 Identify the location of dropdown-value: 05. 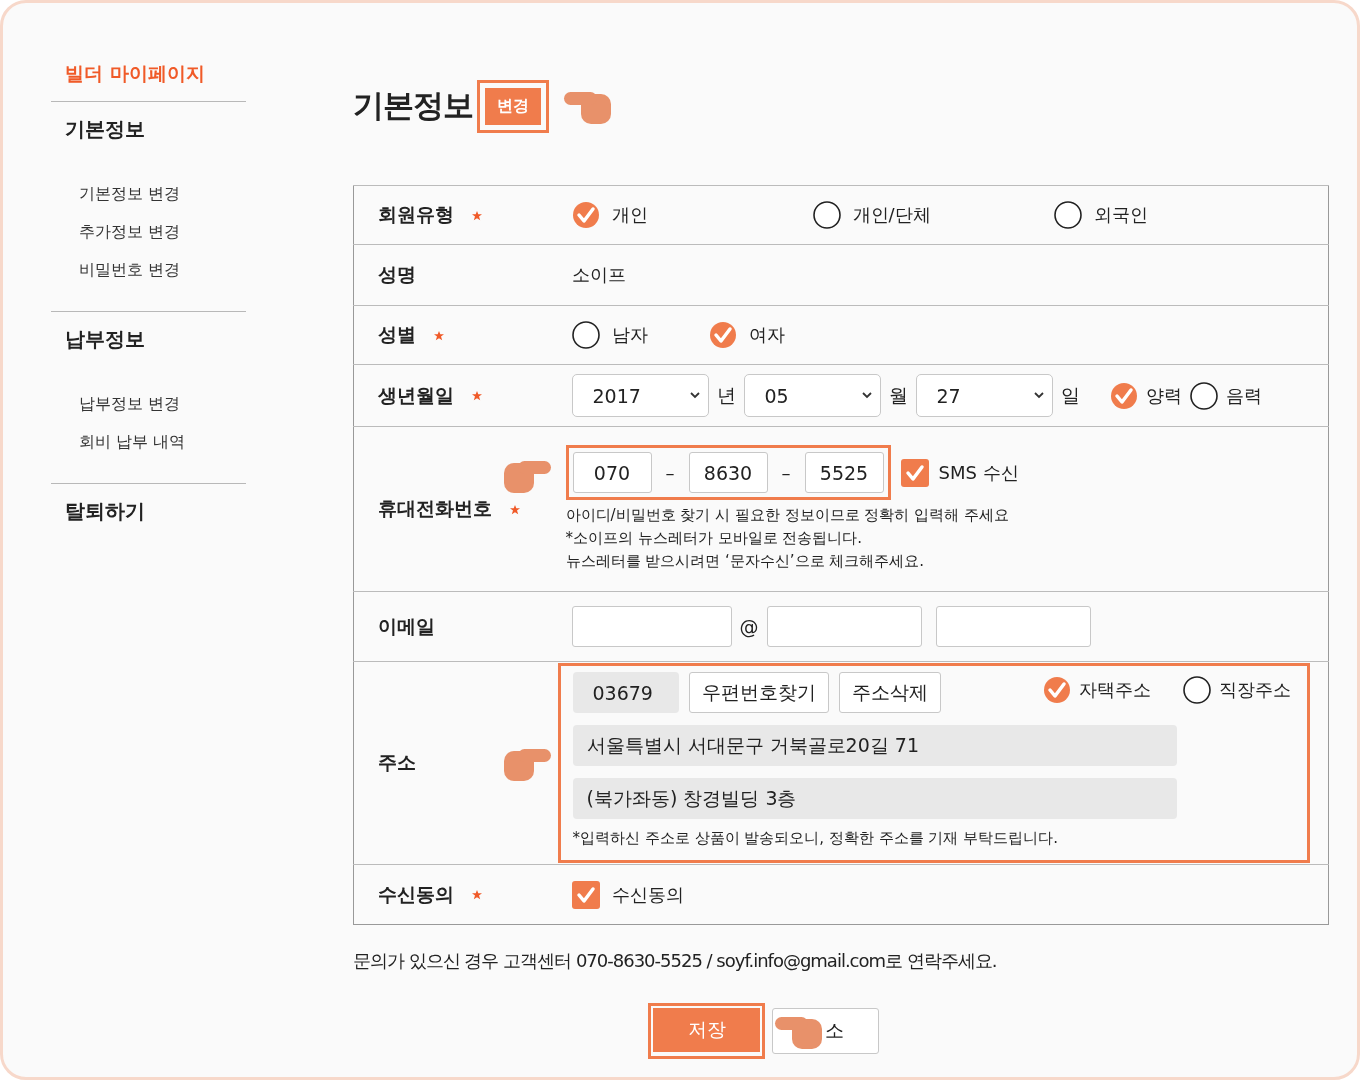
(776, 395).